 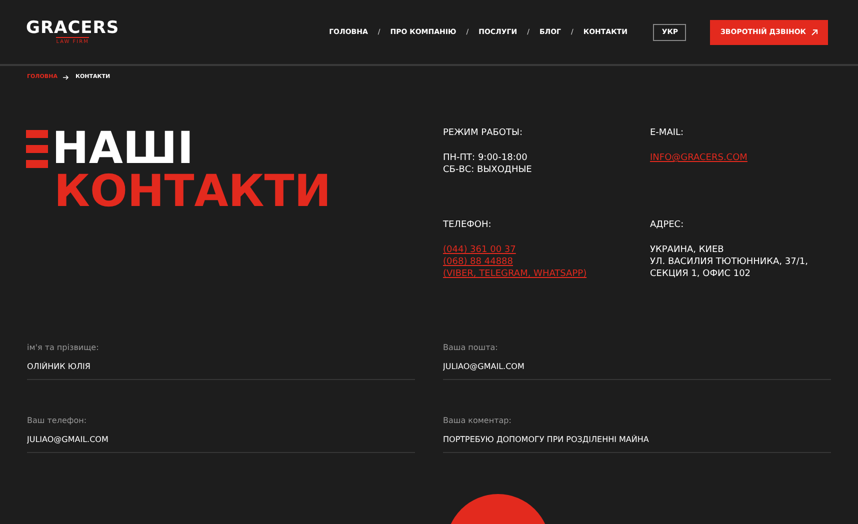 What do you see at coordinates (741, 158) in the screenshot?
I see `contact-link: INFO@GRACERS.COM` at bounding box center [741, 158].